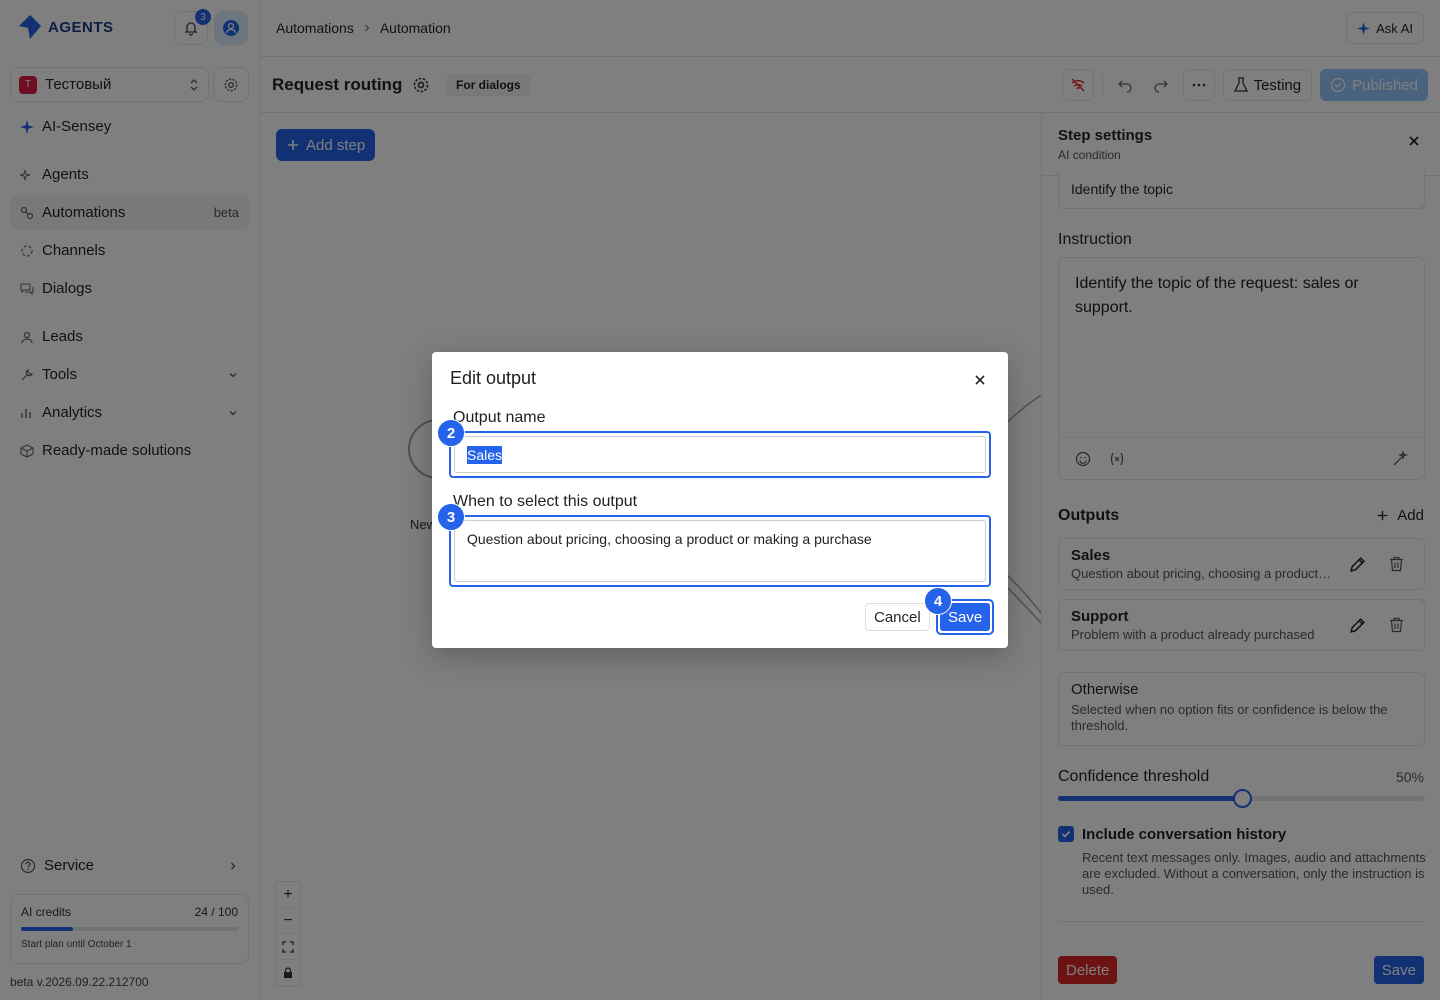 This screenshot has width=1440, height=1000. Describe the element at coordinates (451, 433) in the screenshot. I see `step-marker: 2` at that location.